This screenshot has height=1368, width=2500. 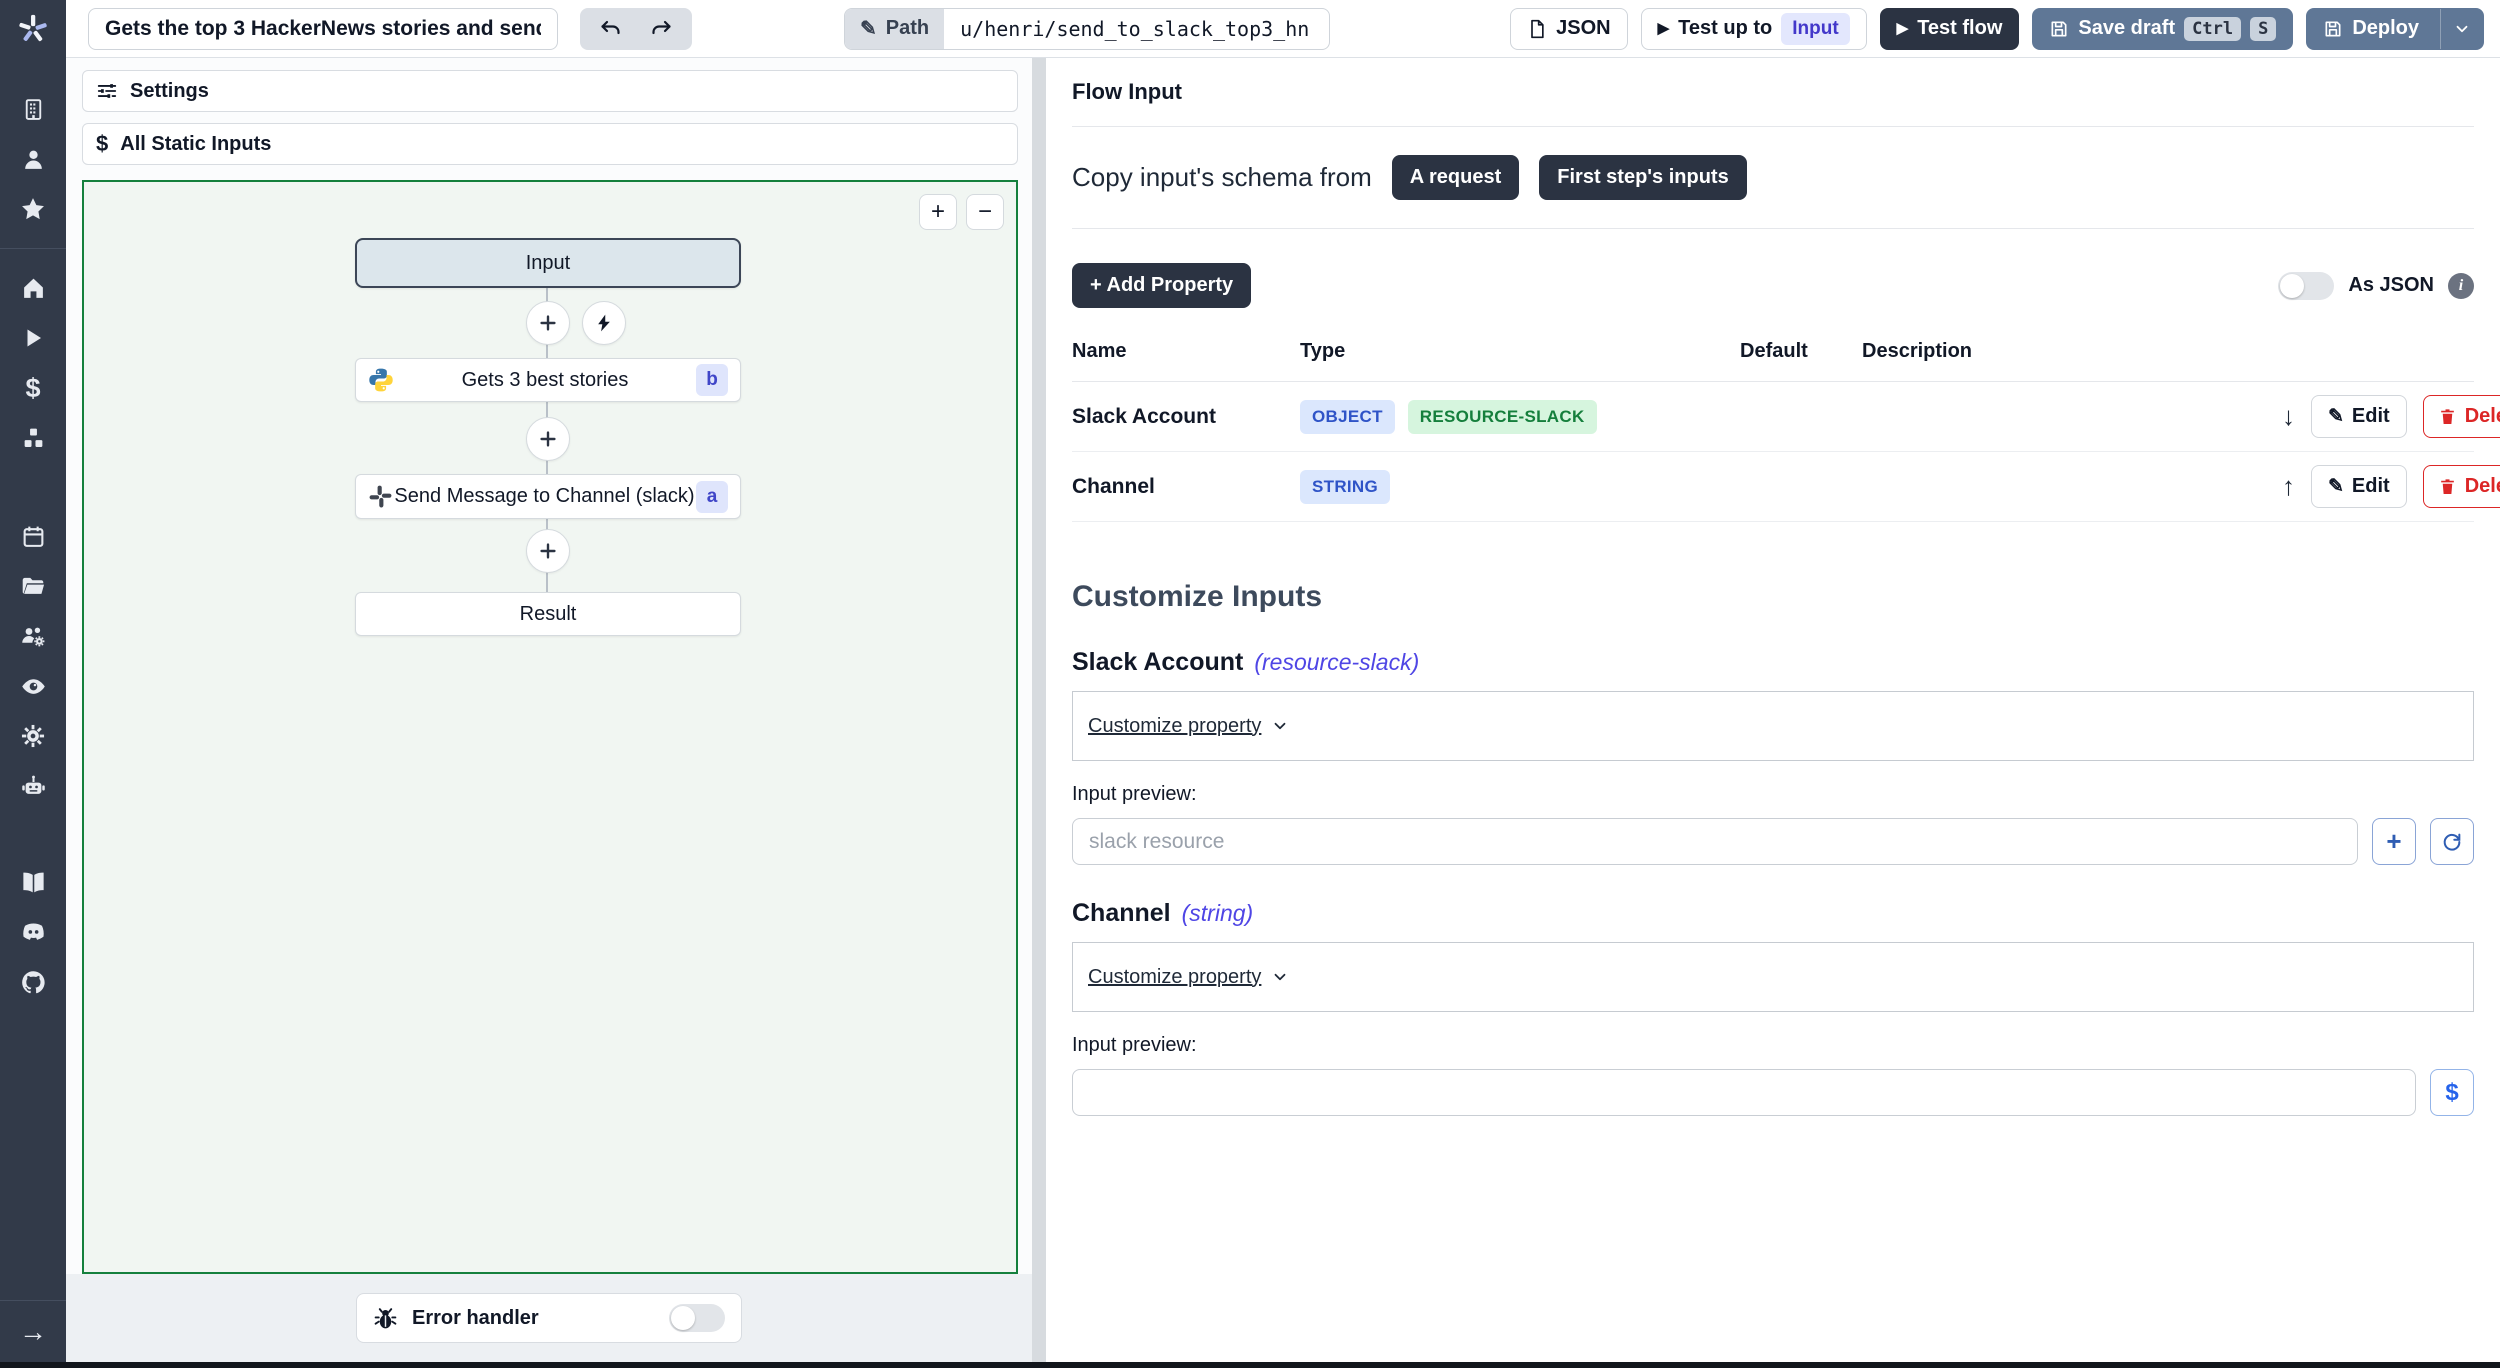 I want to click on play-icon: ▶, so click(x=1902, y=28).